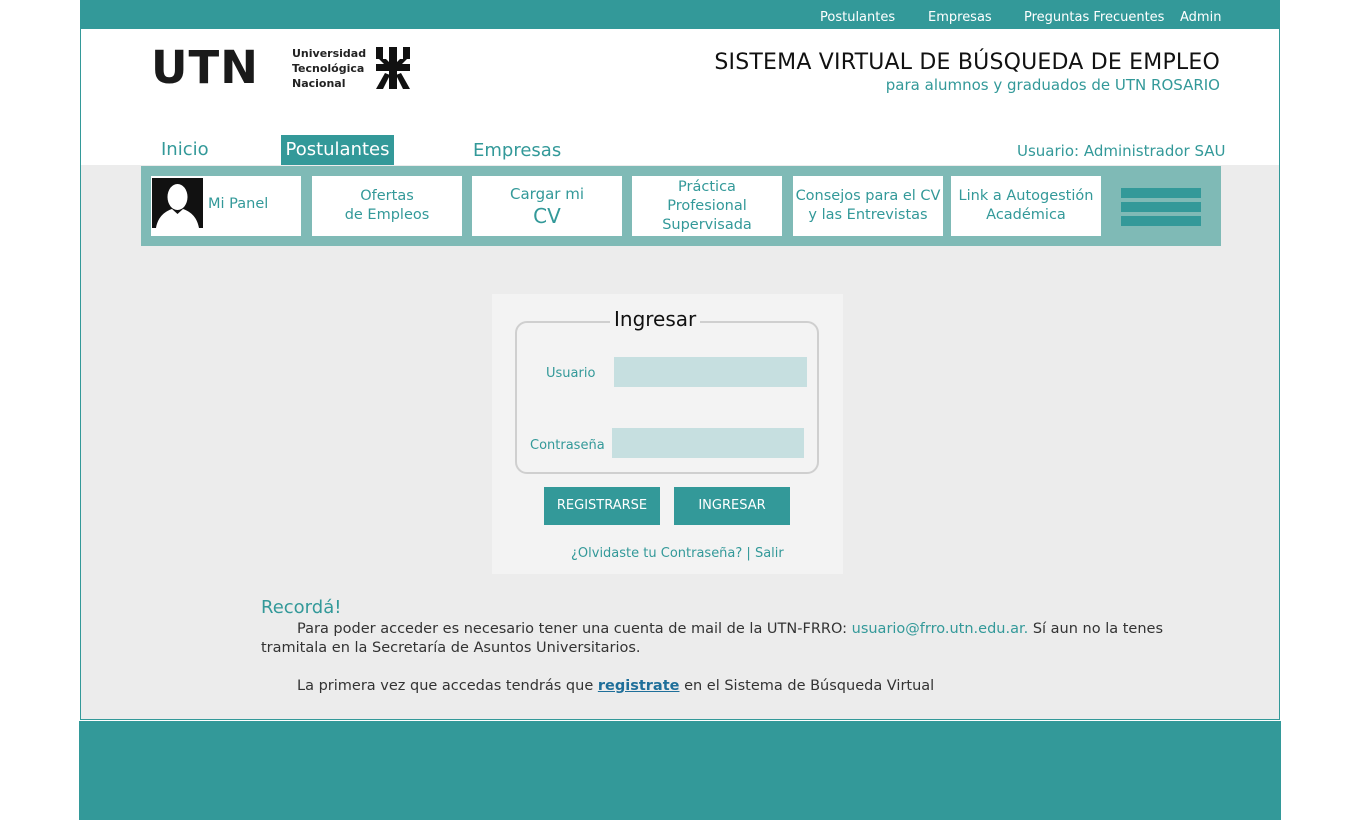 This screenshot has width=1366, height=820. What do you see at coordinates (1121, 151) in the screenshot?
I see `user-label: Usuario: Administrador SAU` at bounding box center [1121, 151].